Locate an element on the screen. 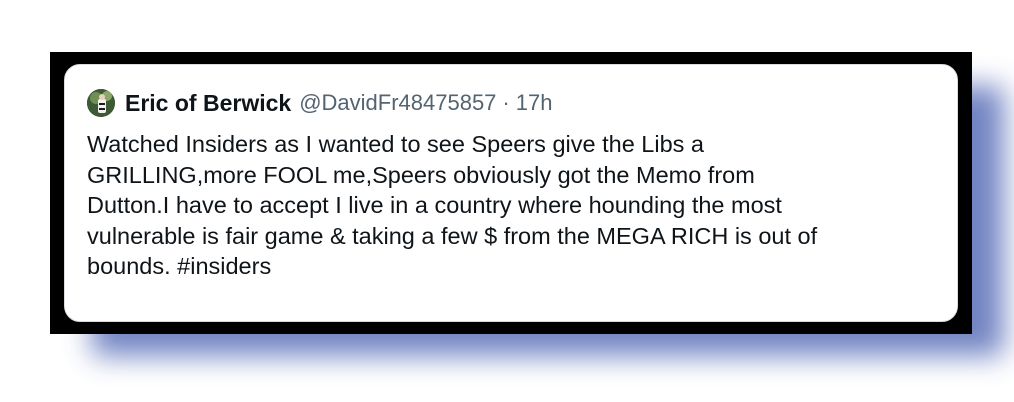 The height and width of the screenshot is (402, 1014). tweet-header: Eric of Berwick @DavidFr48475857 · 17h is located at coordinates (510, 103).